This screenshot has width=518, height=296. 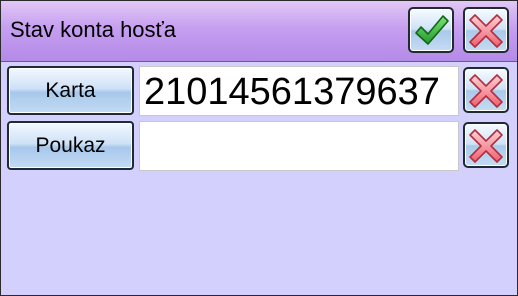 I want to click on clear-card-button, so click(x=486, y=90).